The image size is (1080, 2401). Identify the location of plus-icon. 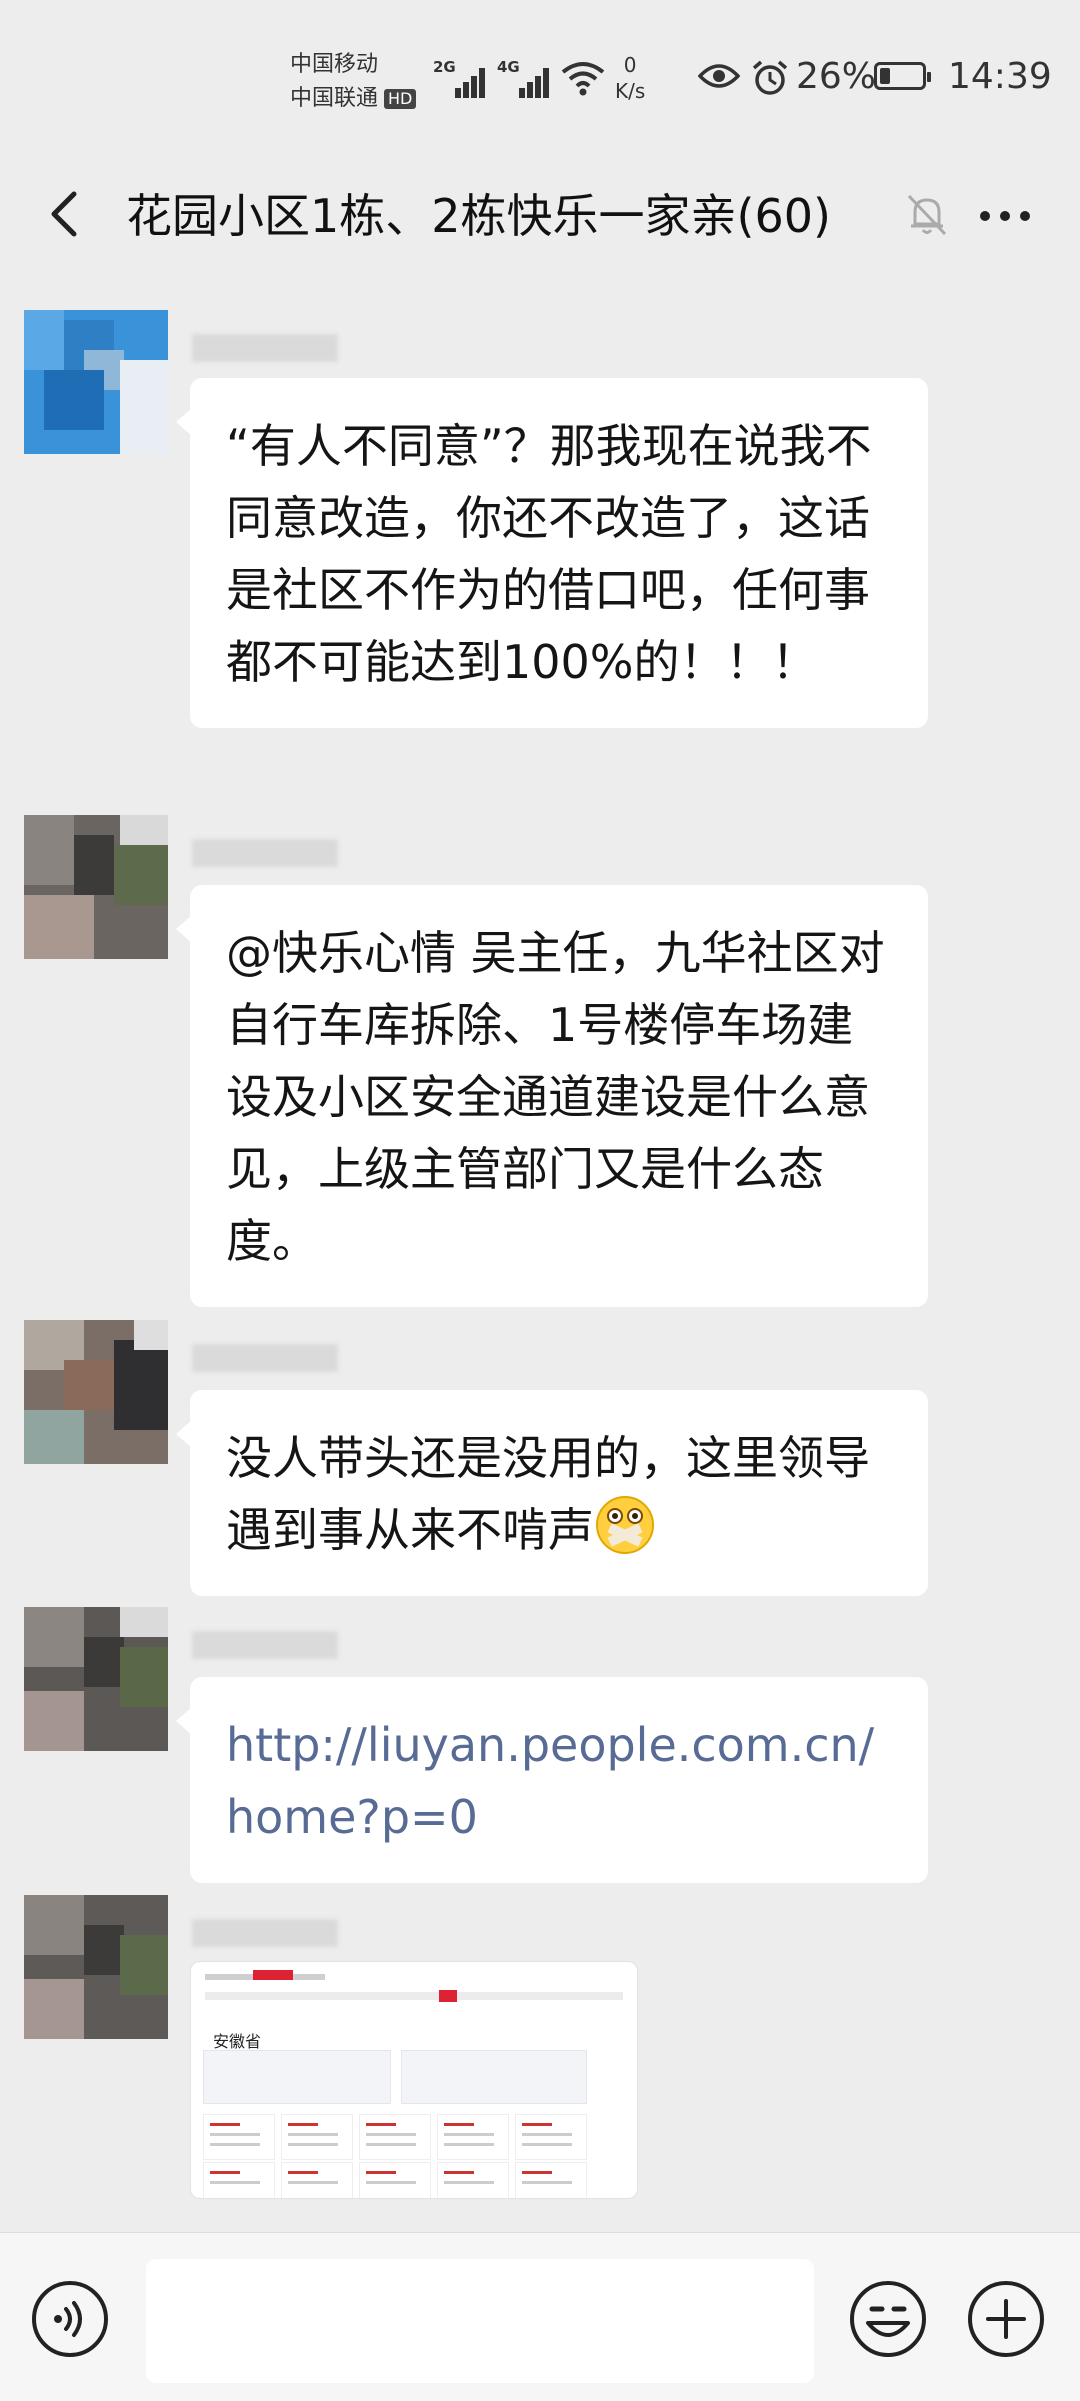
(1006, 2319).